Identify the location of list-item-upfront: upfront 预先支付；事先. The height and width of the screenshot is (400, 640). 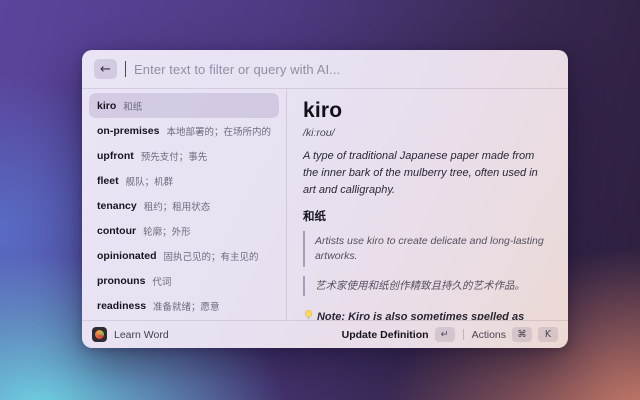
(184, 155).